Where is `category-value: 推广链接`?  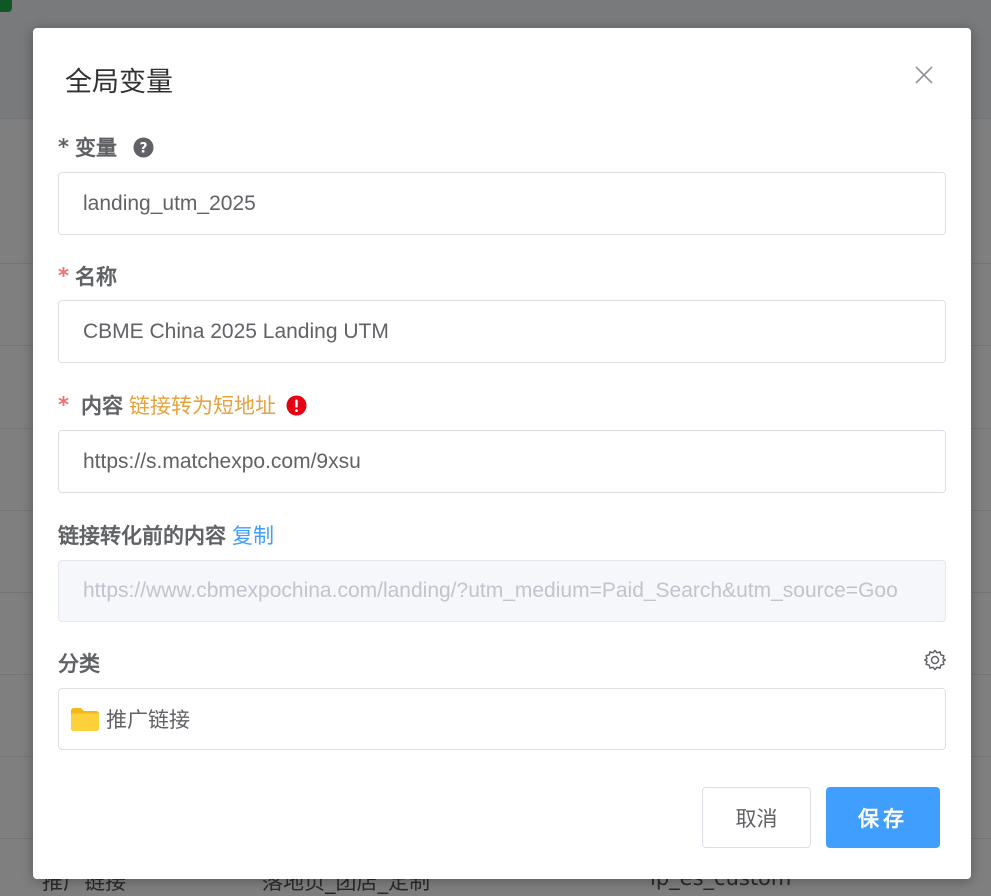 category-value: 推广链接 is located at coordinates (148, 720).